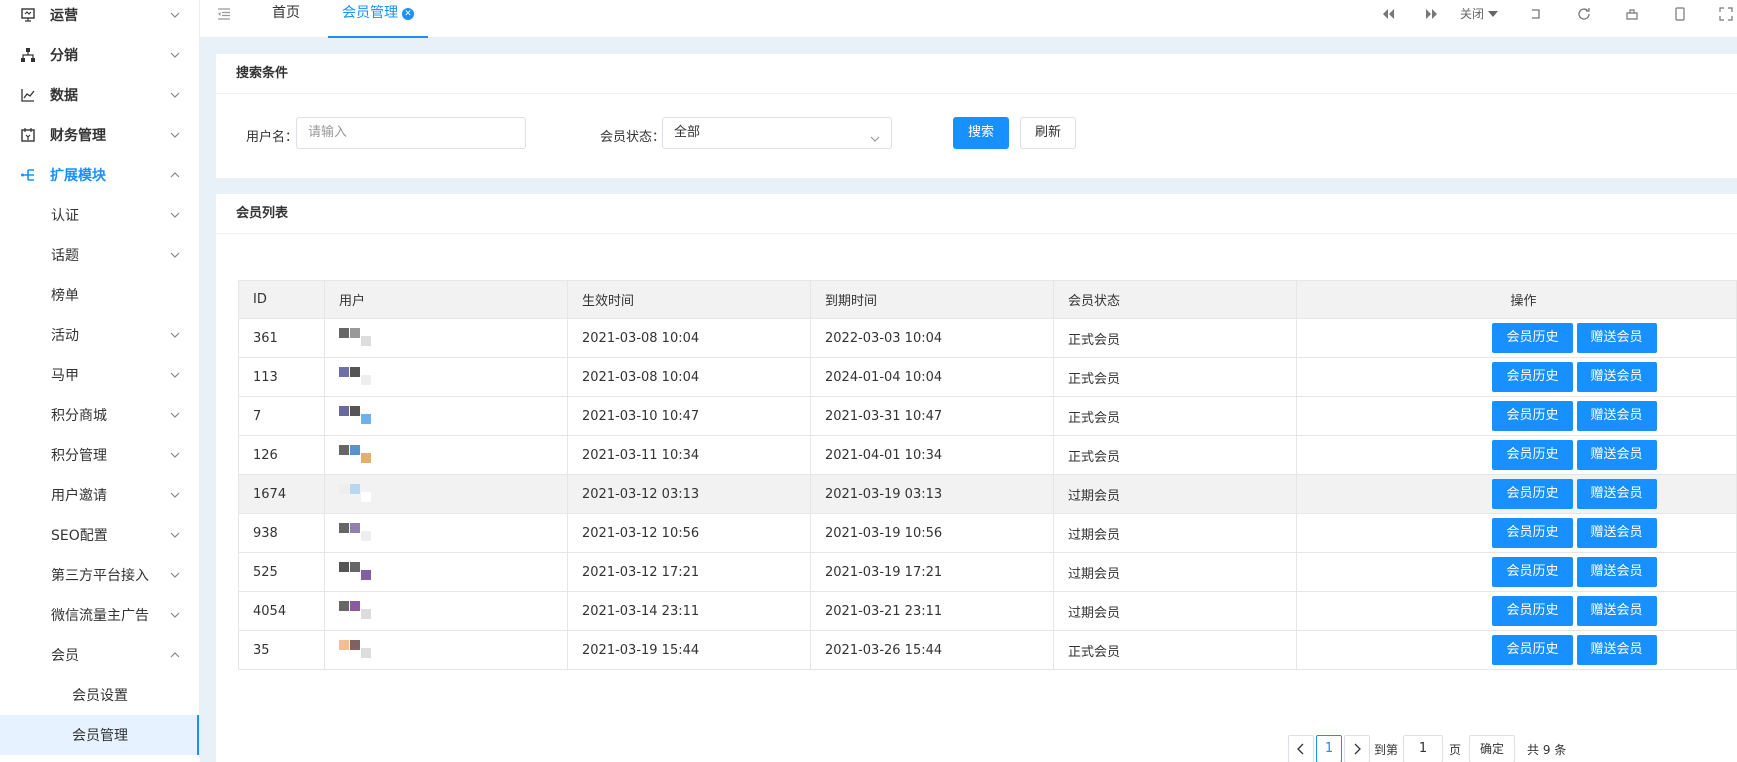 The width and height of the screenshot is (1737, 762). What do you see at coordinates (99, 255) in the screenshot?
I see `sidebar-item: 话题` at bounding box center [99, 255].